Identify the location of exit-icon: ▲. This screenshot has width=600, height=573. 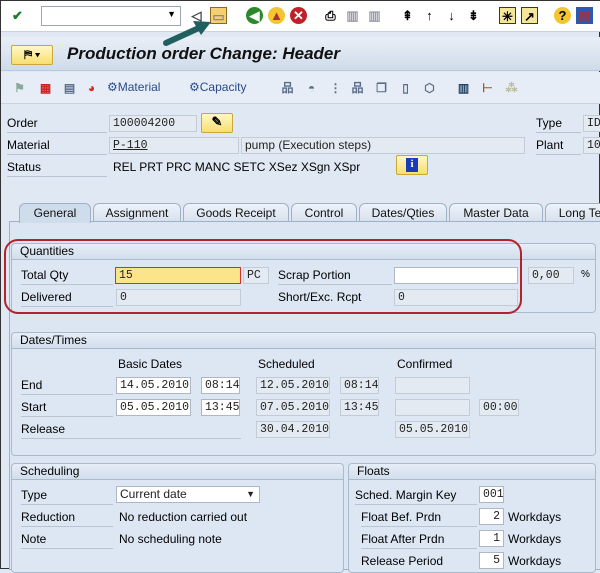
(276, 15).